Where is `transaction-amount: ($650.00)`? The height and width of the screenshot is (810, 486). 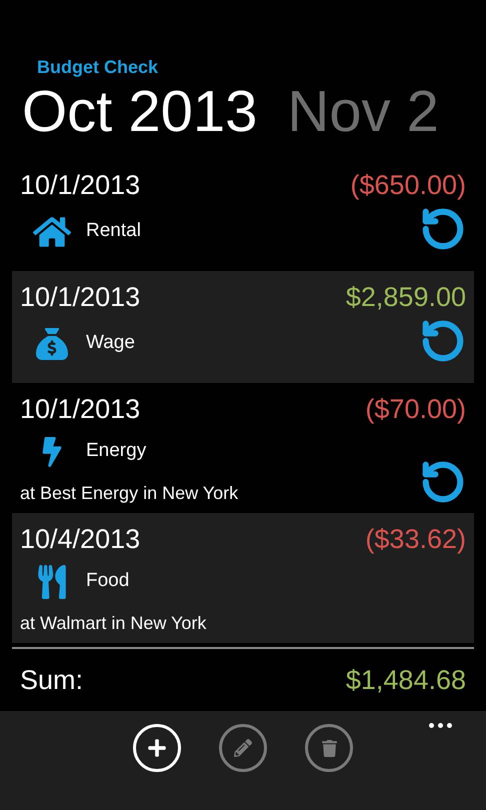 transaction-amount: ($650.00) is located at coordinates (408, 185).